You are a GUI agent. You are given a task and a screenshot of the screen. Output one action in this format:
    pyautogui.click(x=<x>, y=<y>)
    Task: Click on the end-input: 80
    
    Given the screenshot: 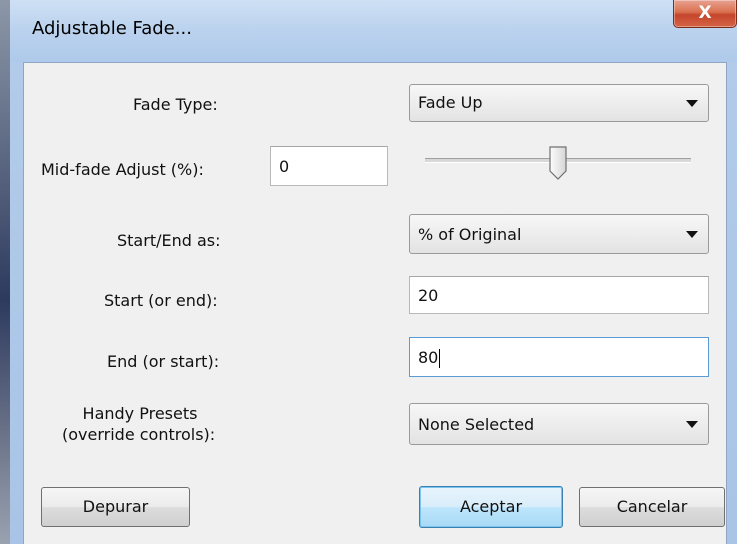 What is the action you would take?
    pyautogui.click(x=559, y=357)
    